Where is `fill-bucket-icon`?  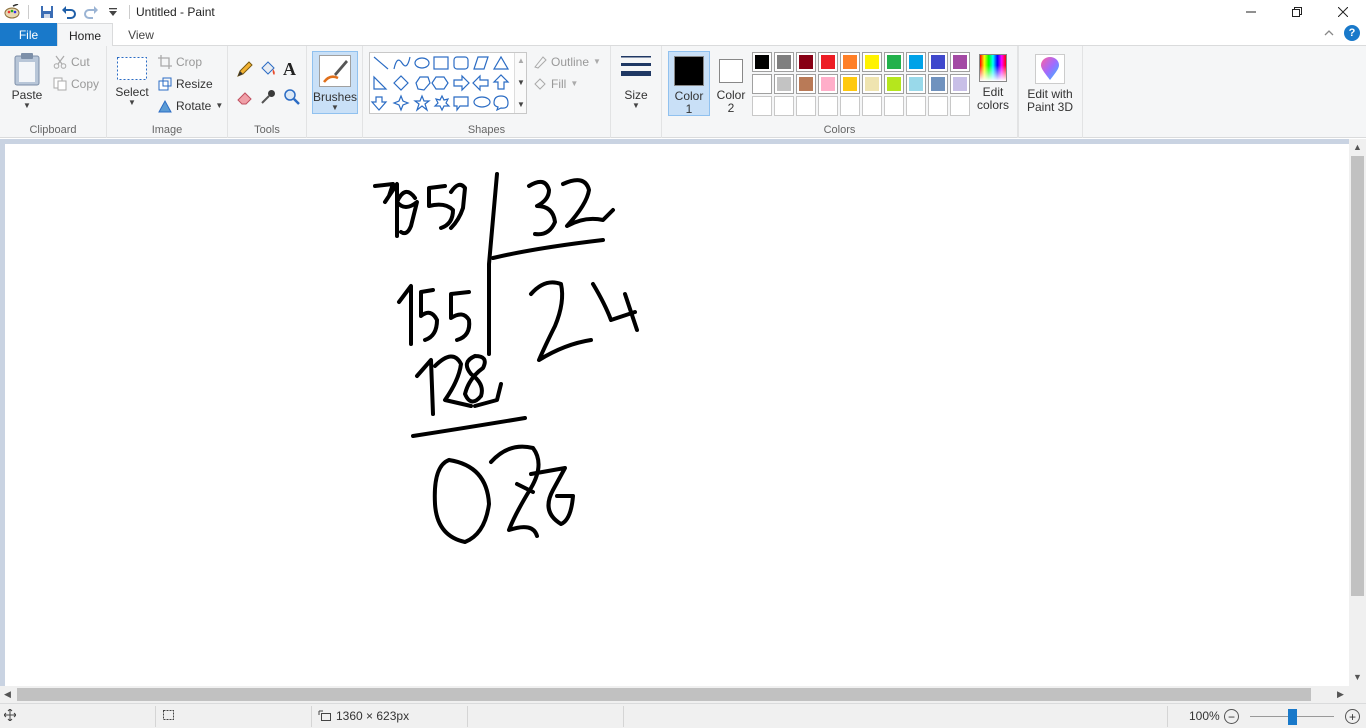 fill-bucket-icon is located at coordinates (268, 70).